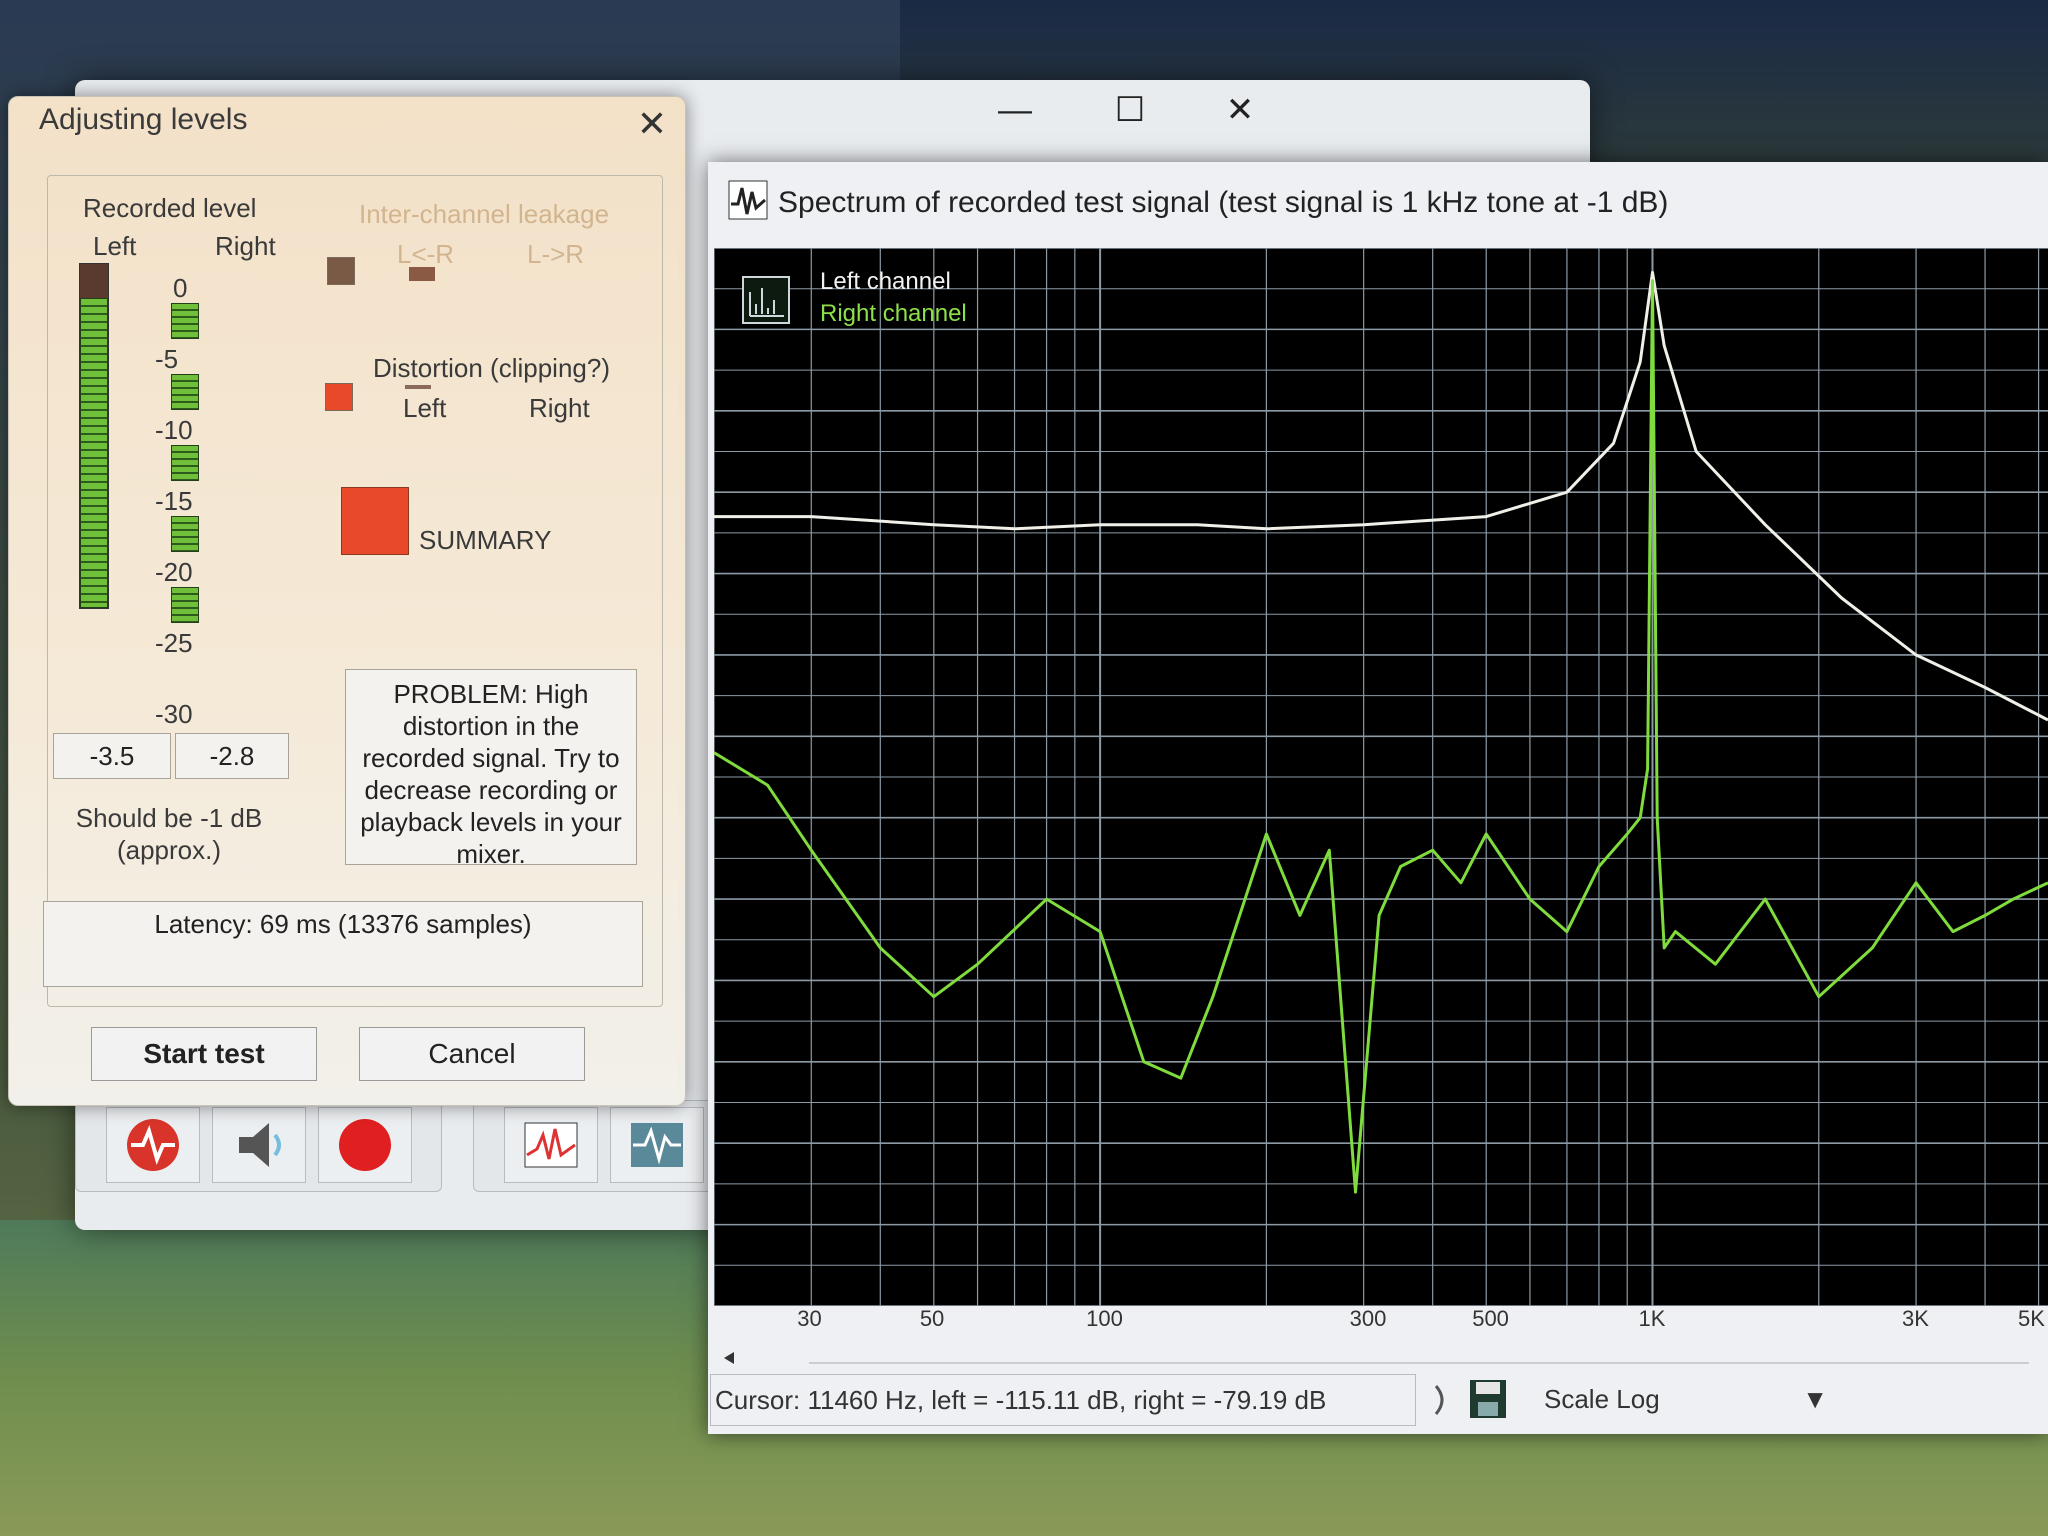 The height and width of the screenshot is (1536, 2048). Describe the element at coordinates (418, 387) in the screenshot. I see `distortion-left-indicator` at that location.